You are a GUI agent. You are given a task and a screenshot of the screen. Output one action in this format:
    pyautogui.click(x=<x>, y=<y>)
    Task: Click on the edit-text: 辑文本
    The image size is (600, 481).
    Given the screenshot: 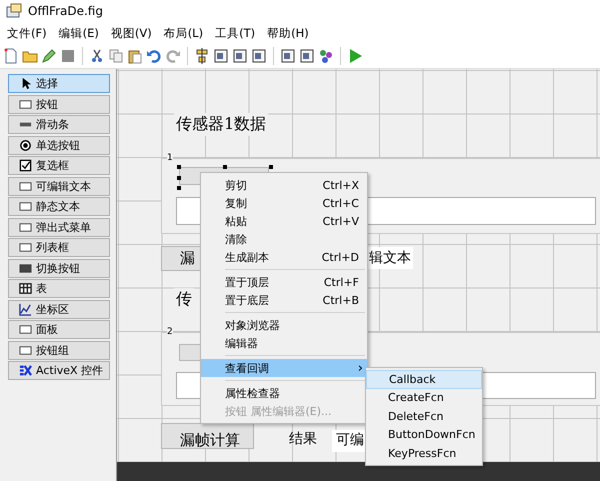 What is the action you would take?
    pyautogui.click(x=390, y=258)
    